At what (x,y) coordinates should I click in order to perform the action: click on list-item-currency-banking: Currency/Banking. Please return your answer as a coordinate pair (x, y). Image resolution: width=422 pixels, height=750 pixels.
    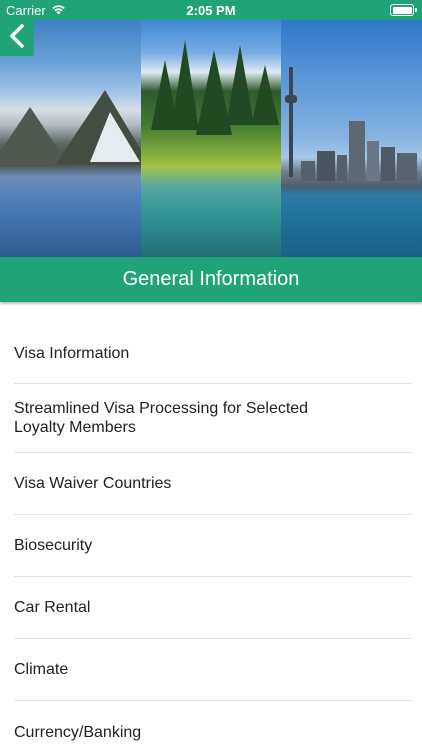
    Looking at the image, I should click on (213, 725).